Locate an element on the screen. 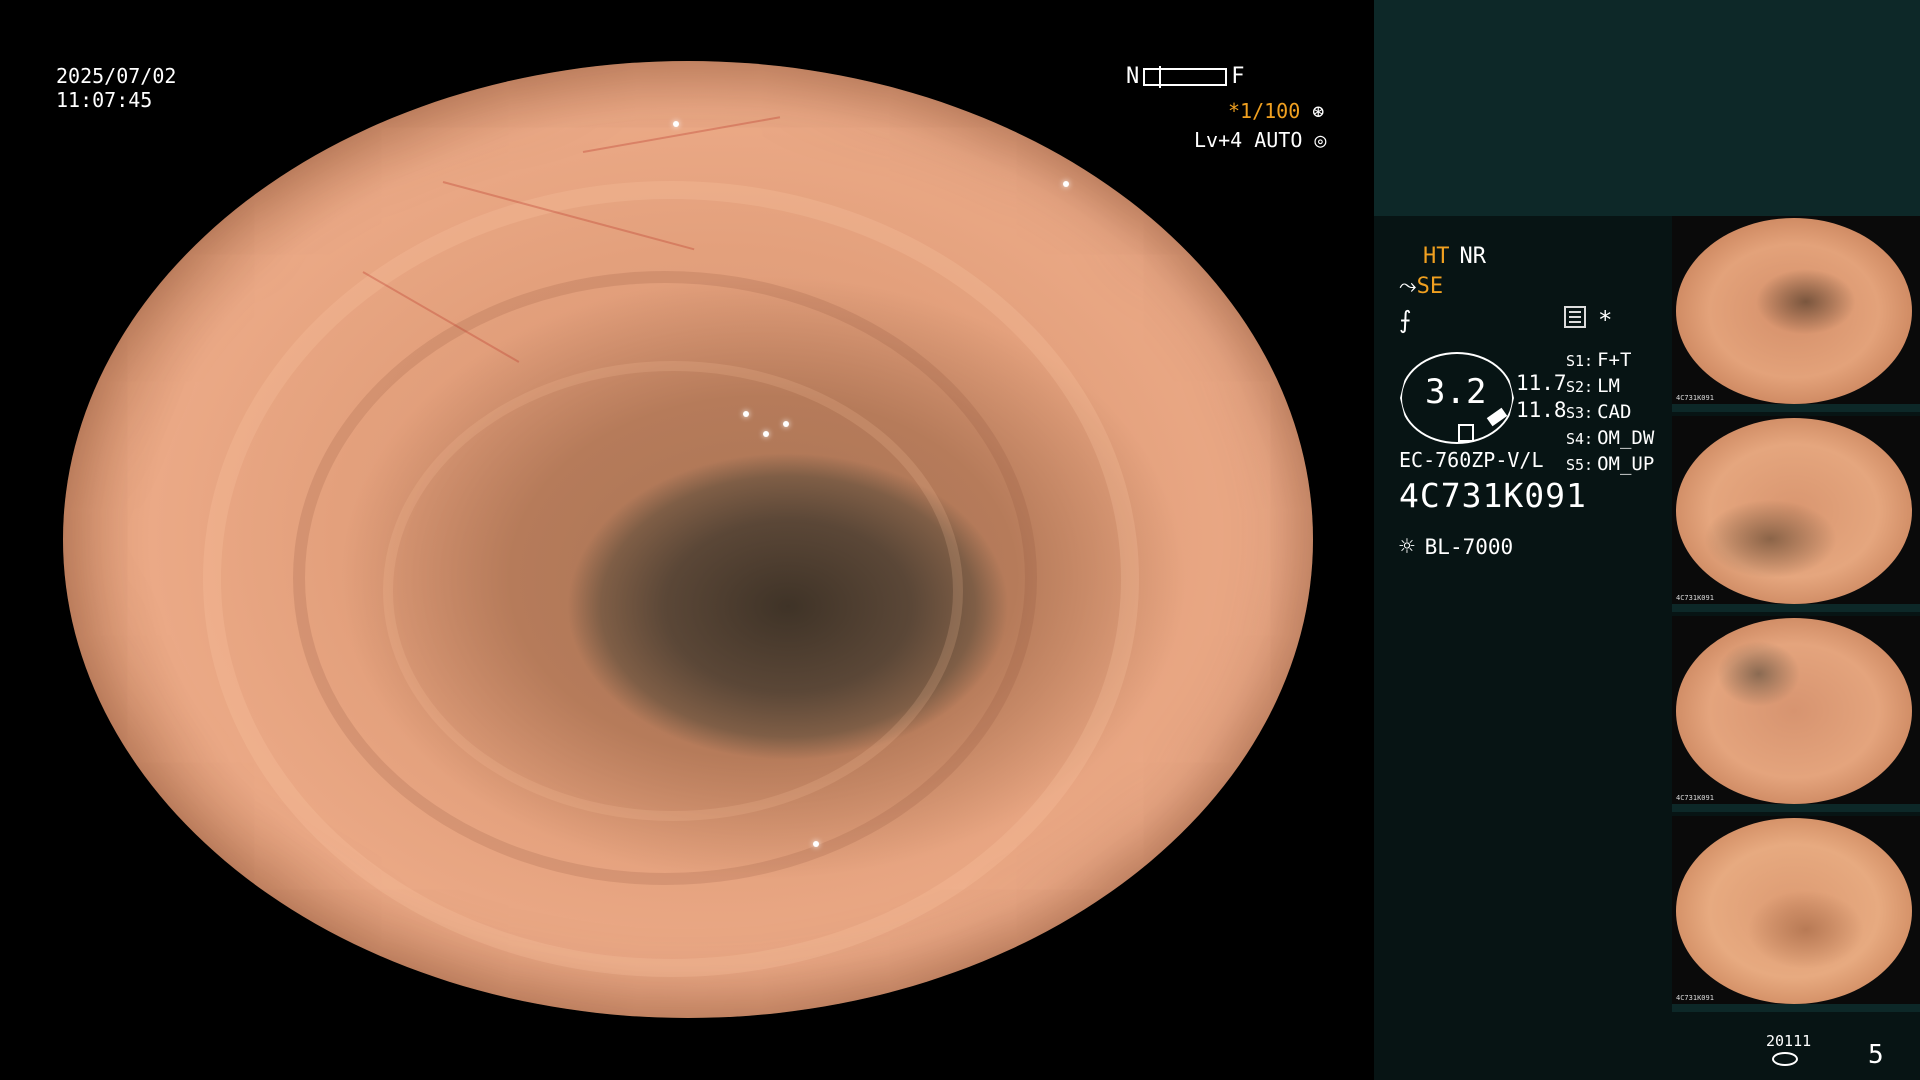 This screenshot has width=1920, height=1080. captured-thumbnails: 4C731K091 4C731K091 4C731K091 4C731K091 is located at coordinates (1796, 616).